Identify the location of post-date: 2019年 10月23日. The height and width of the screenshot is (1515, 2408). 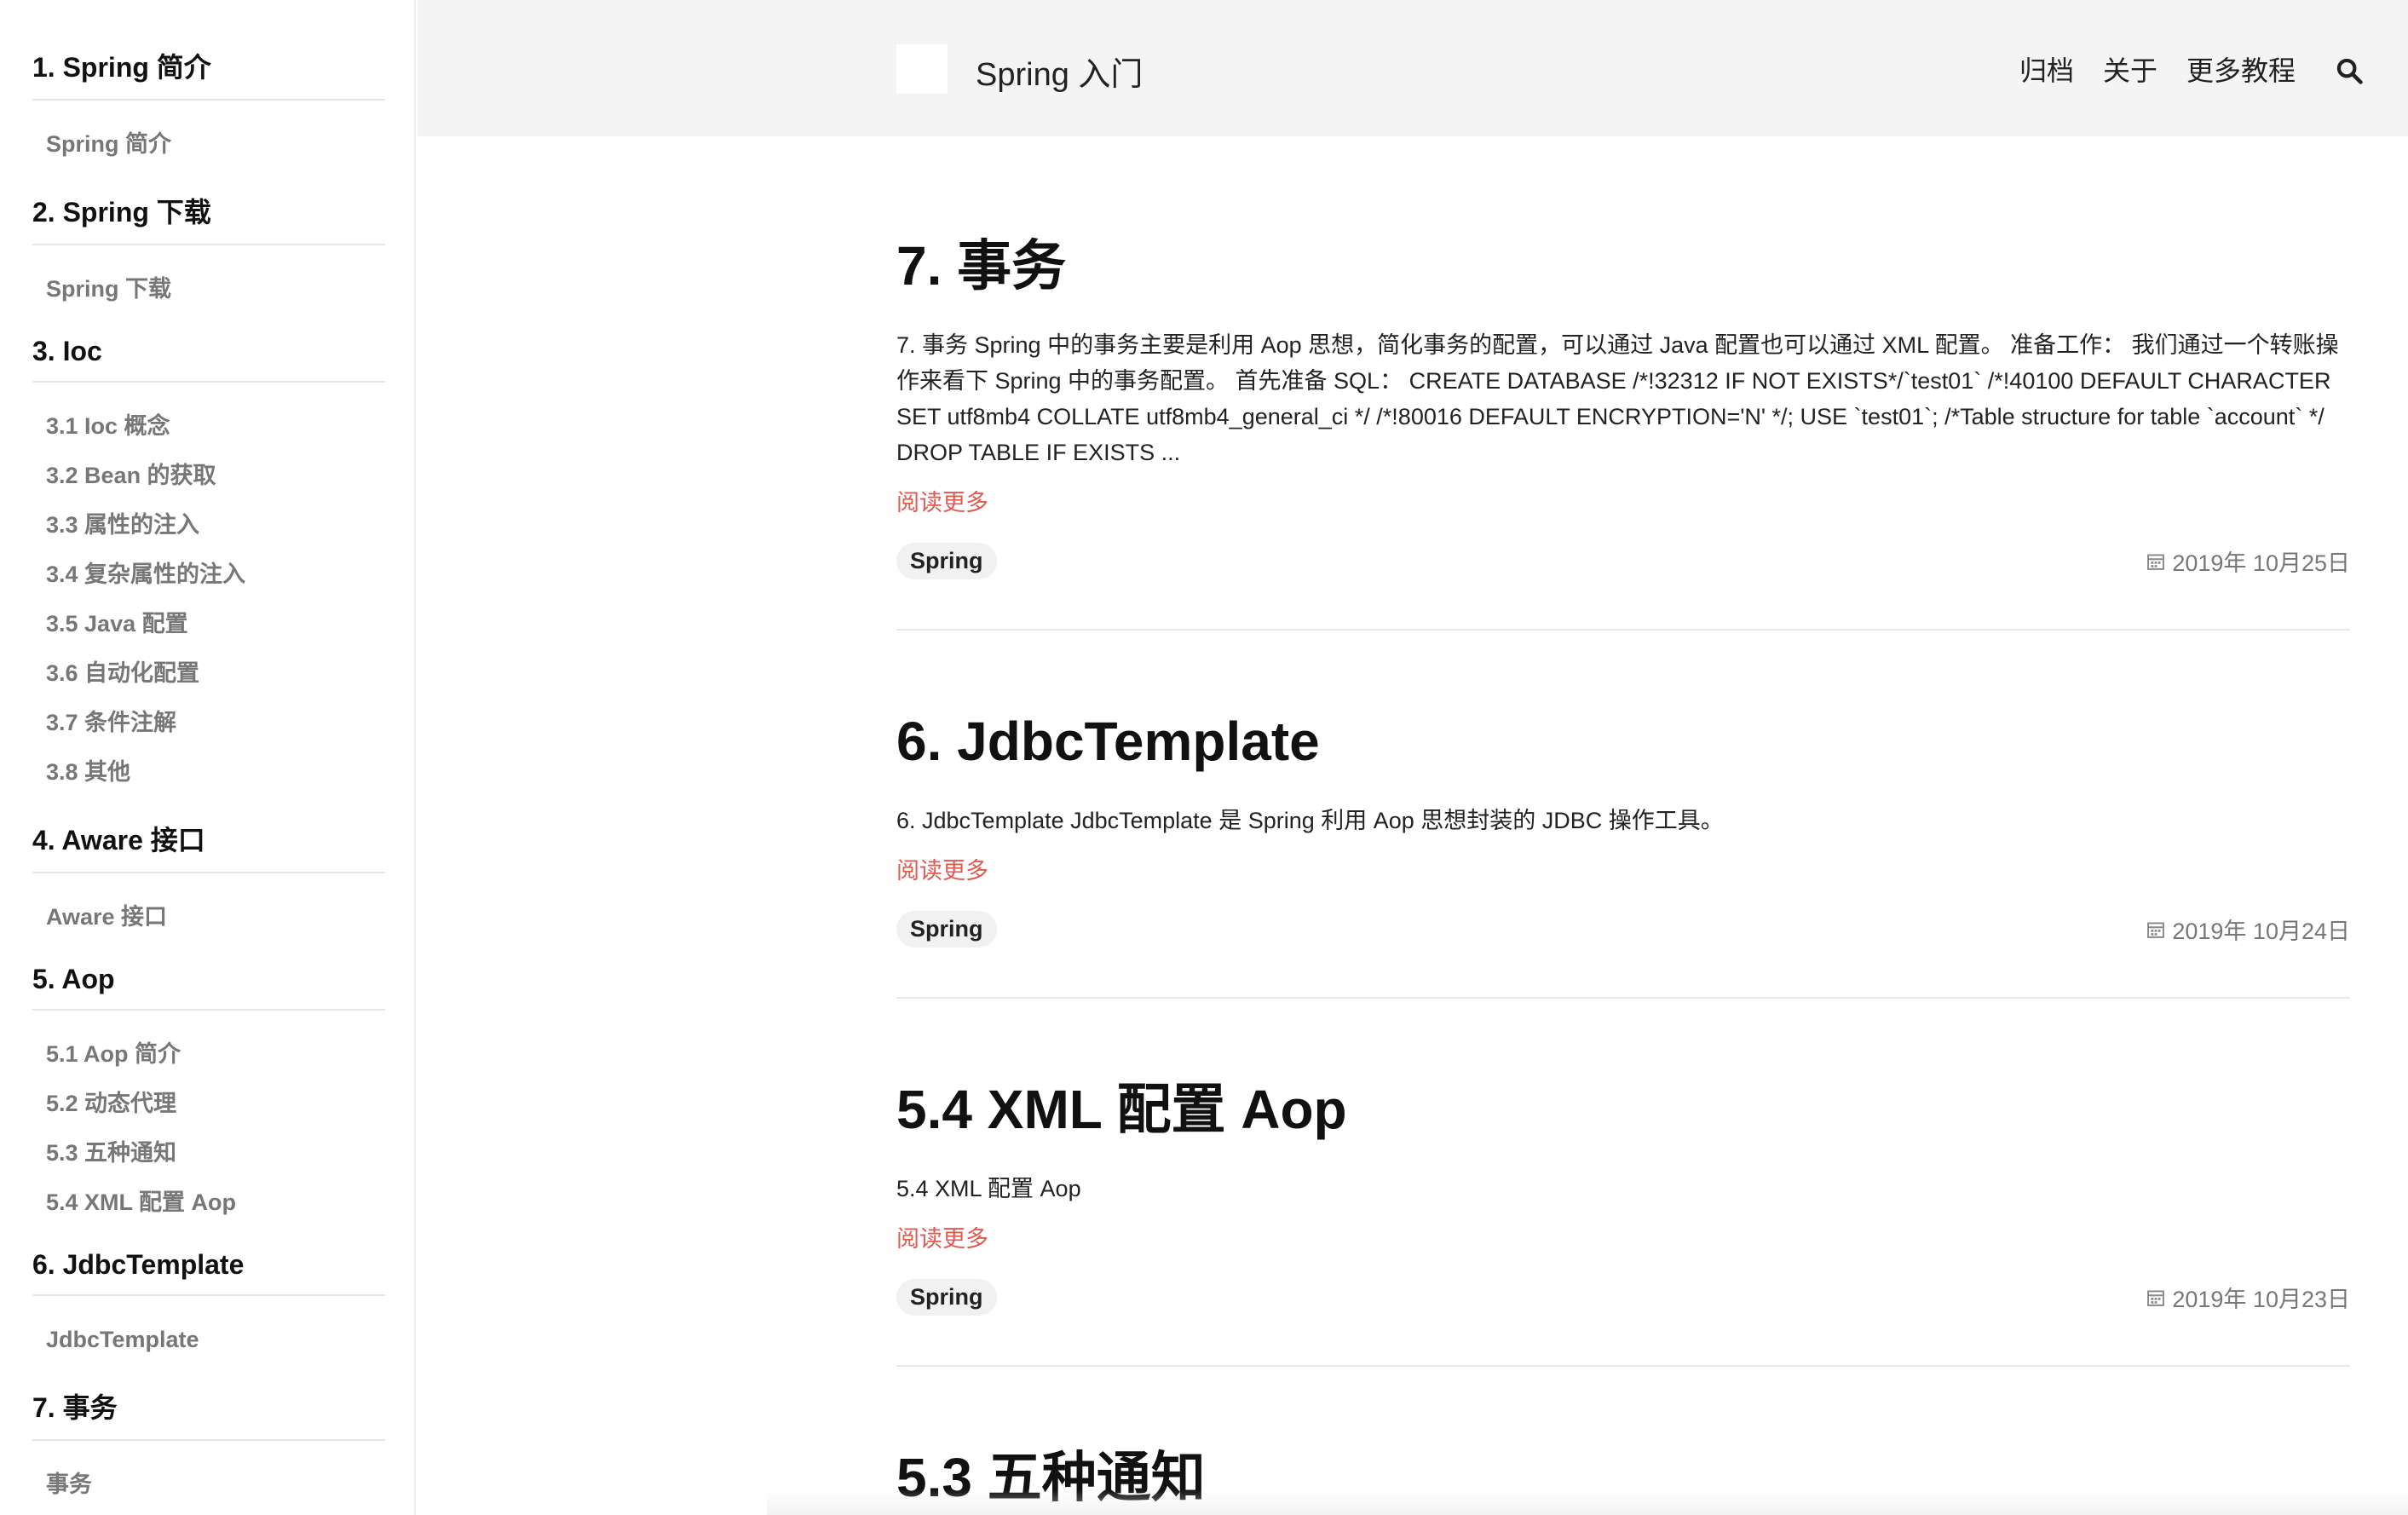
(2248, 1297).